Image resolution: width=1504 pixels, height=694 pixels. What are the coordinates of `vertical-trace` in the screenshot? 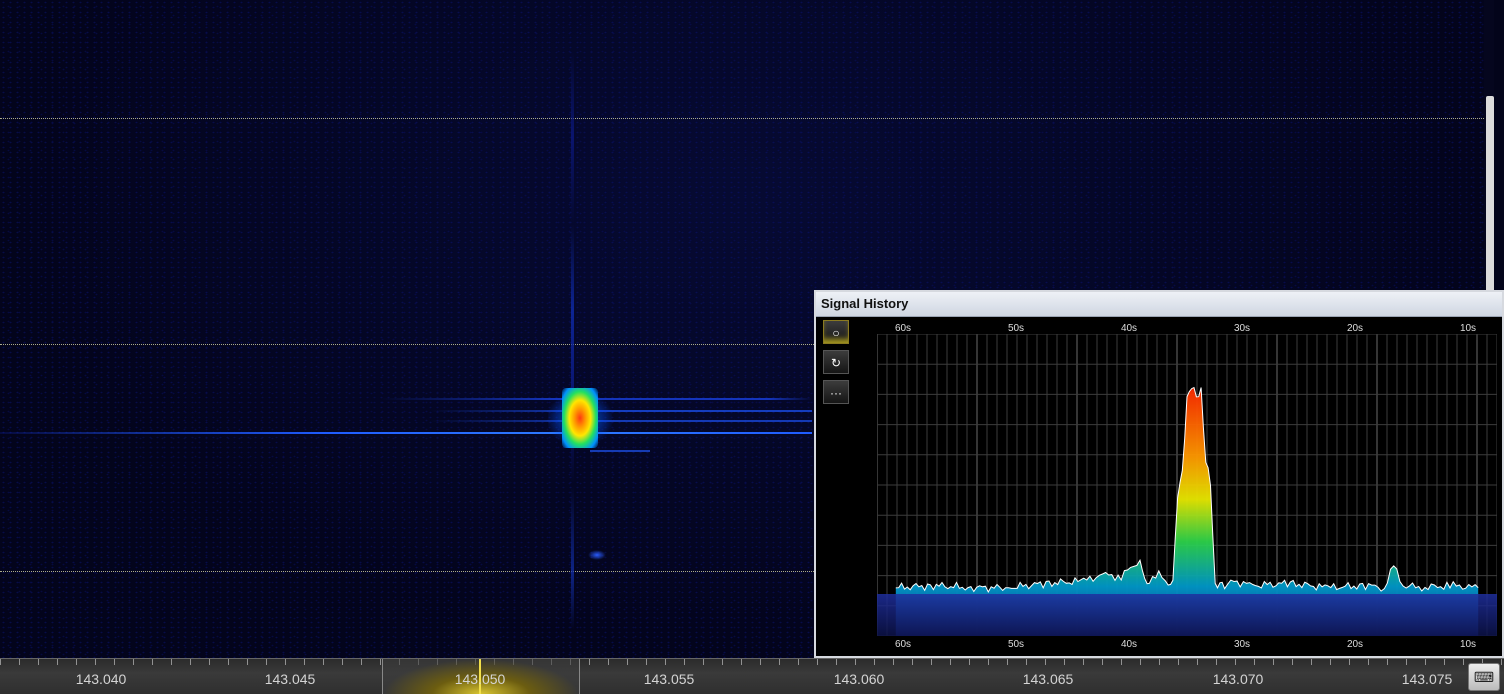 It's located at (572, 340).